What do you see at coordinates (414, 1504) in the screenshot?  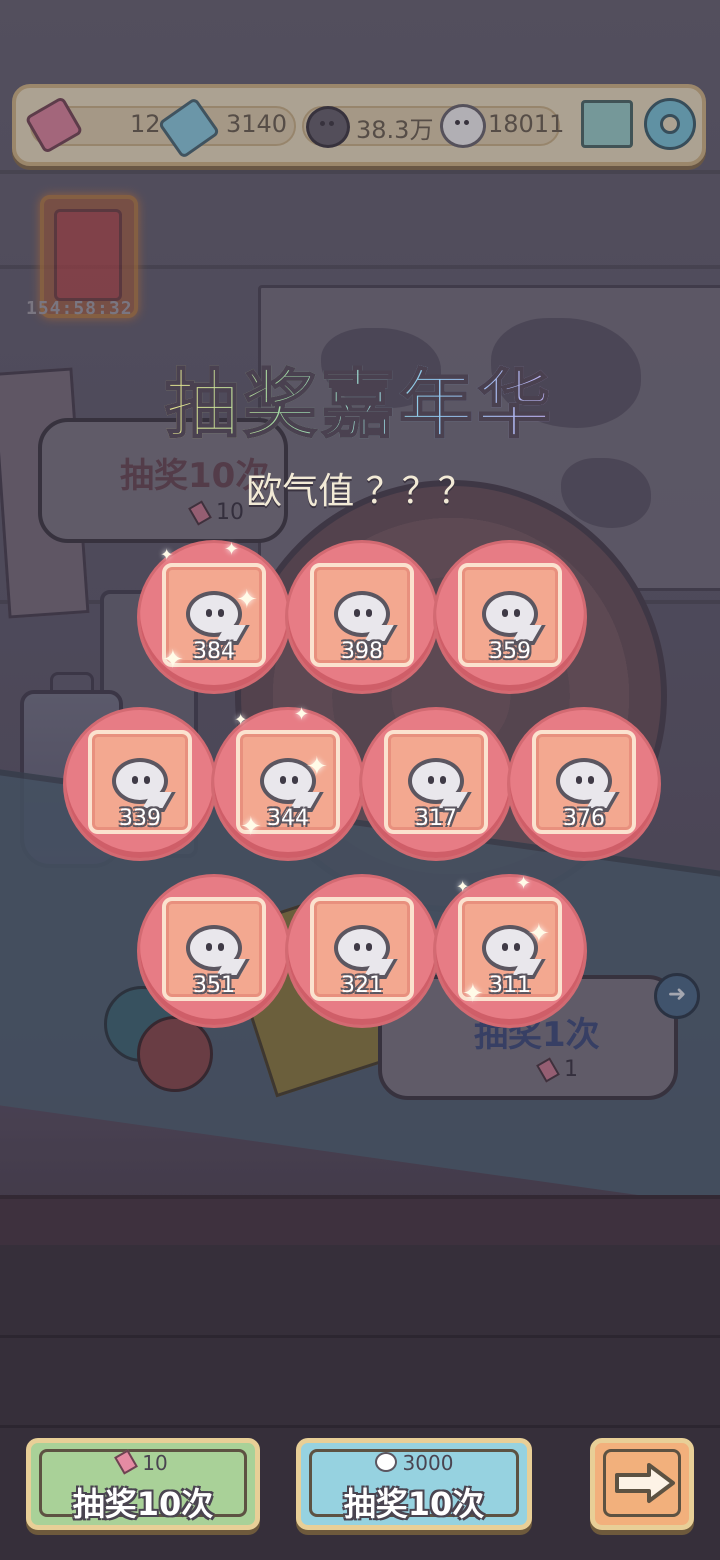 I see `draw-ten-bubble-label: 抽奖10次` at bounding box center [414, 1504].